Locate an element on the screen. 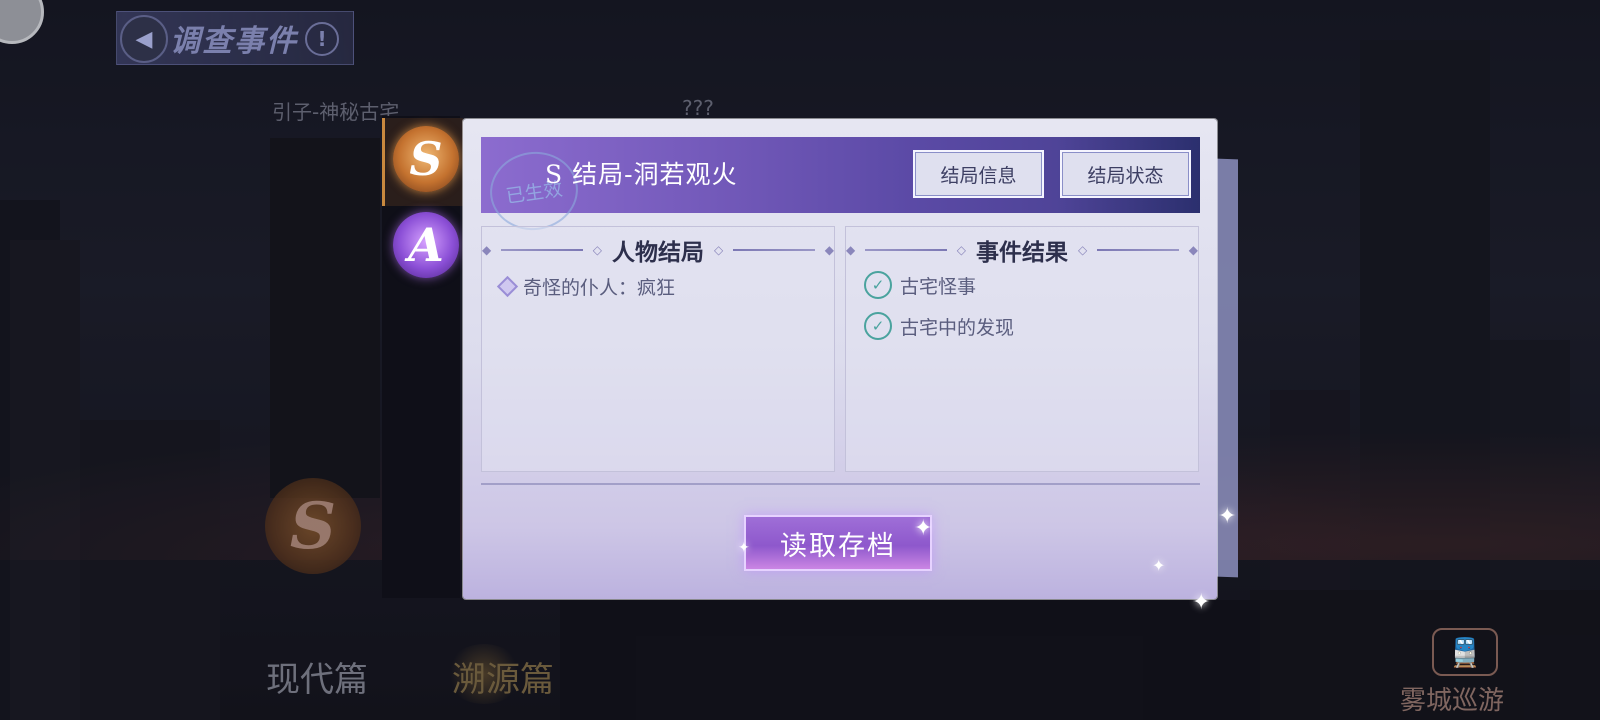  ending-info-button: 结局信息 is located at coordinates (978, 174).